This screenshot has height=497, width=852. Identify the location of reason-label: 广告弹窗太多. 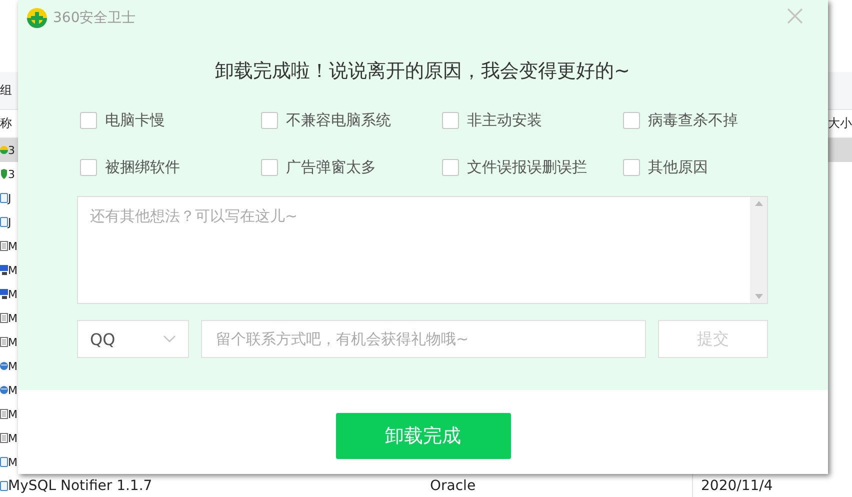
(331, 167).